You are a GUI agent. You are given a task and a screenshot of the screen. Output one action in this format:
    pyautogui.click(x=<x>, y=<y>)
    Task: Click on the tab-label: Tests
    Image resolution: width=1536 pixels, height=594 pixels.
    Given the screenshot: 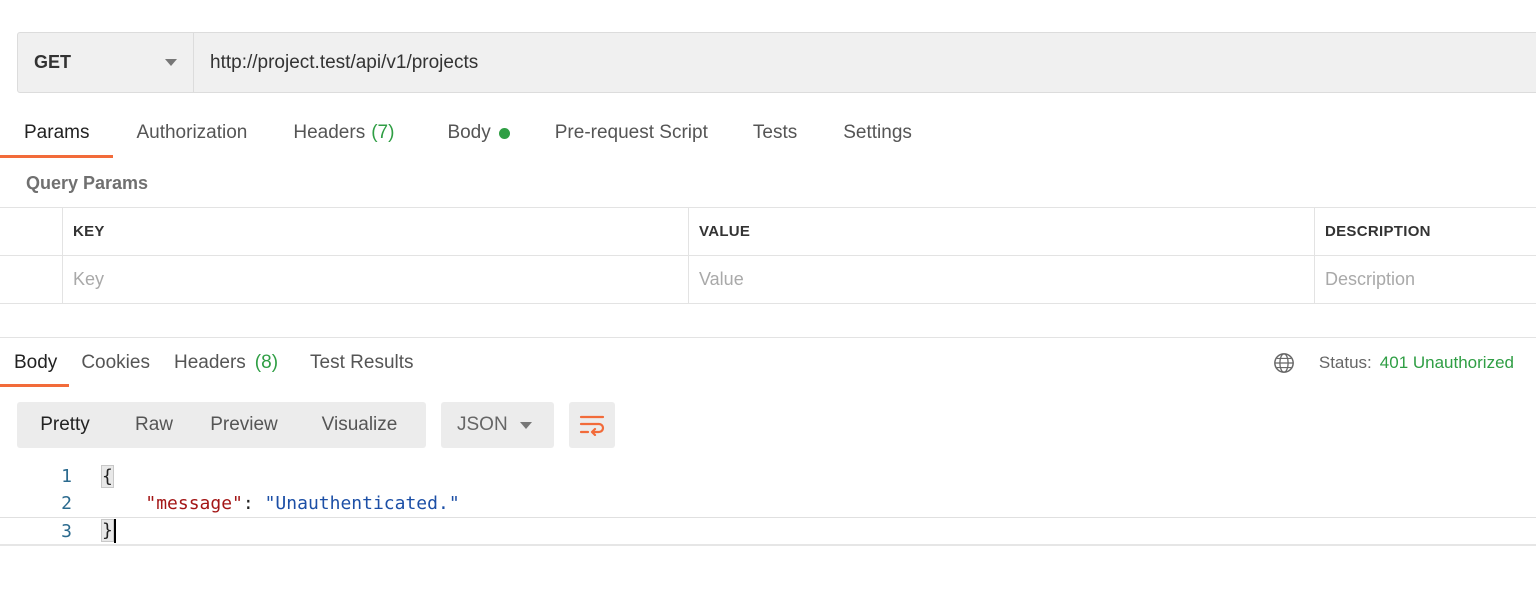 What is the action you would take?
    pyautogui.click(x=775, y=132)
    